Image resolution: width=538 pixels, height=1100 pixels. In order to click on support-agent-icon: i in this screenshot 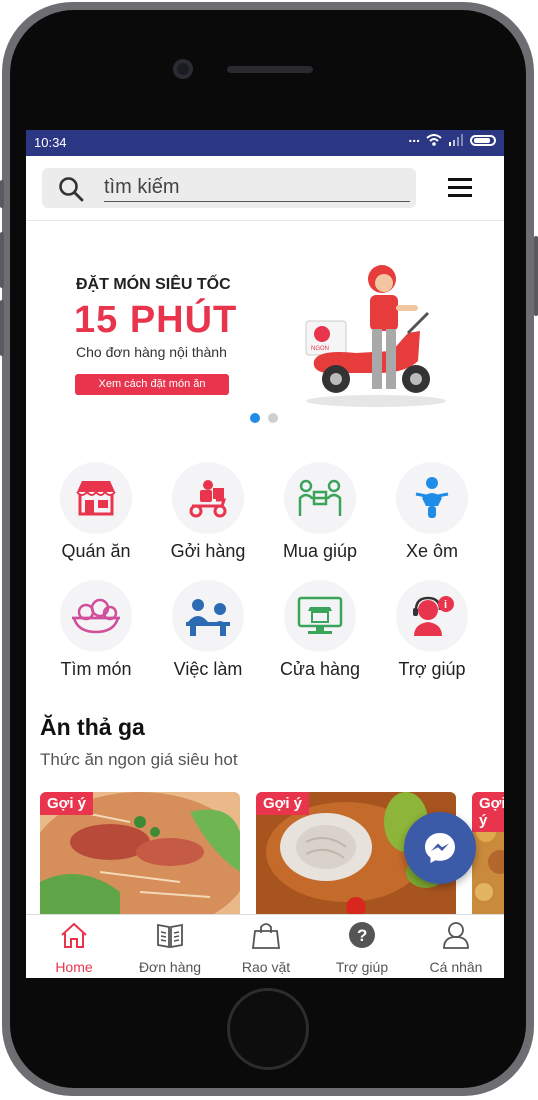, I will do `click(433, 616)`.